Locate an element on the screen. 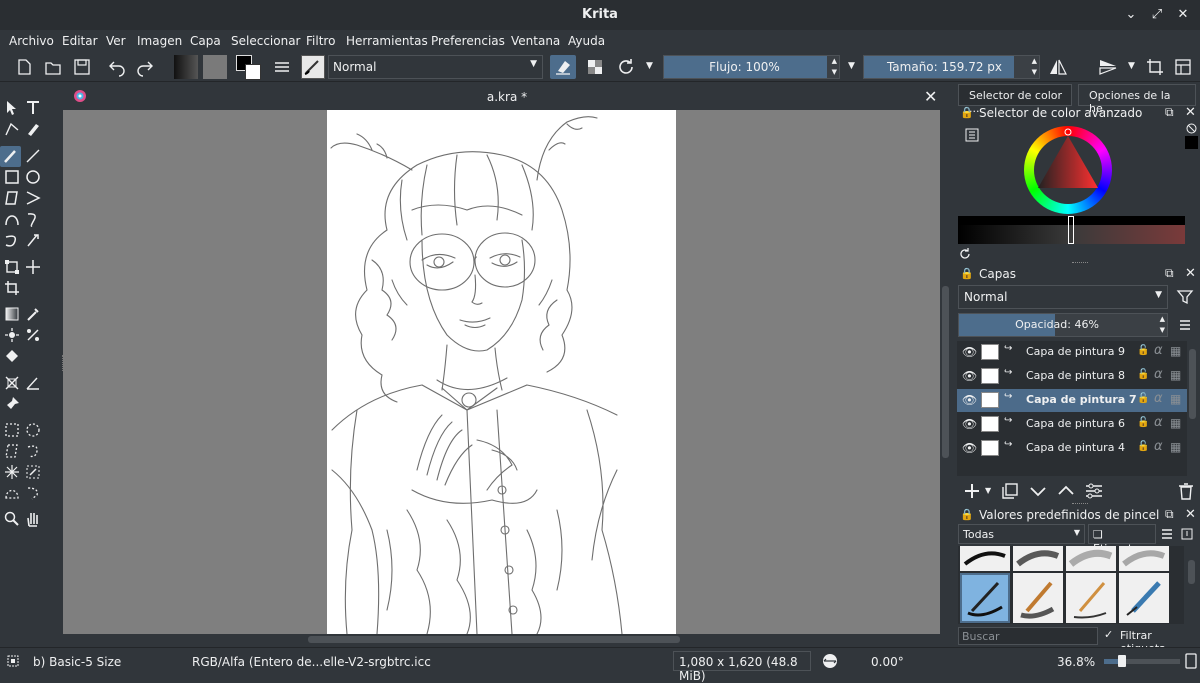  zoom-slider is located at coordinates (1142, 661).